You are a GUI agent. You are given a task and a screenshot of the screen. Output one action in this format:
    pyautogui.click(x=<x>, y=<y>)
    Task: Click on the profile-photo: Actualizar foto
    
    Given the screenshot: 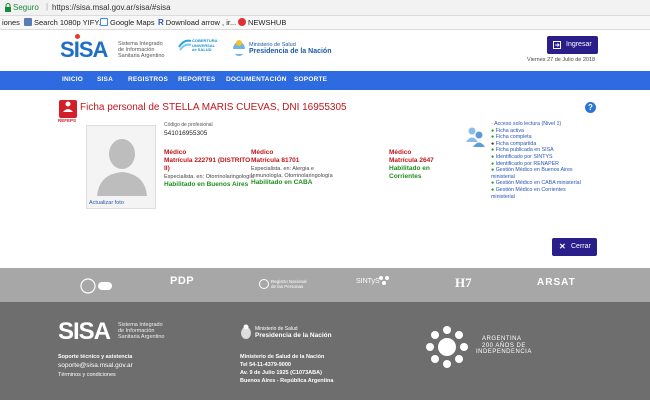 What is the action you would take?
    pyautogui.click(x=121, y=167)
    